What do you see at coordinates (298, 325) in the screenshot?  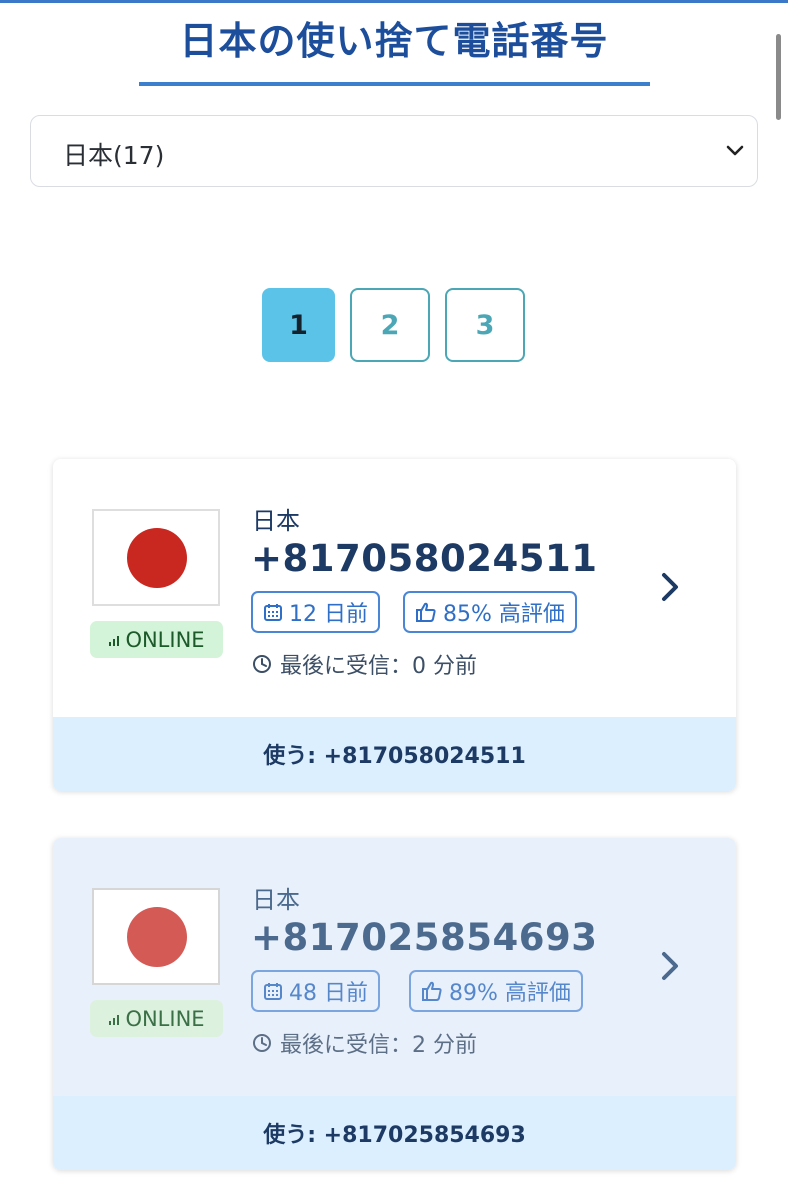 I see `page-button-1: 1` at bounding box center [298, 325].